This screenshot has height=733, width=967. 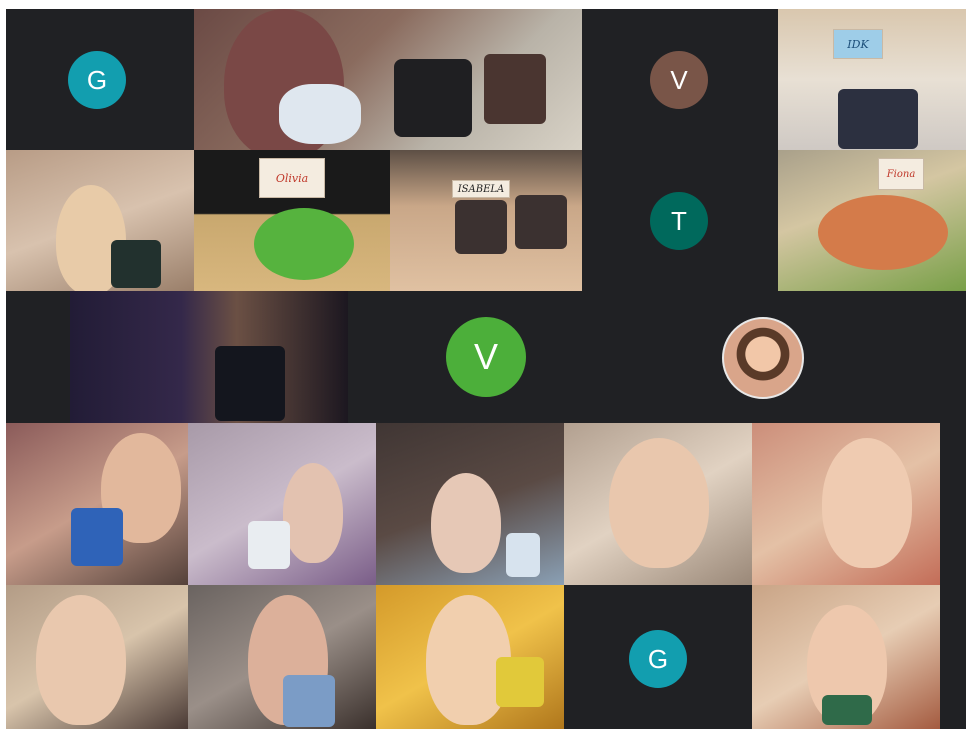 I want to click on participant-tile, so click(x=765, y=357).